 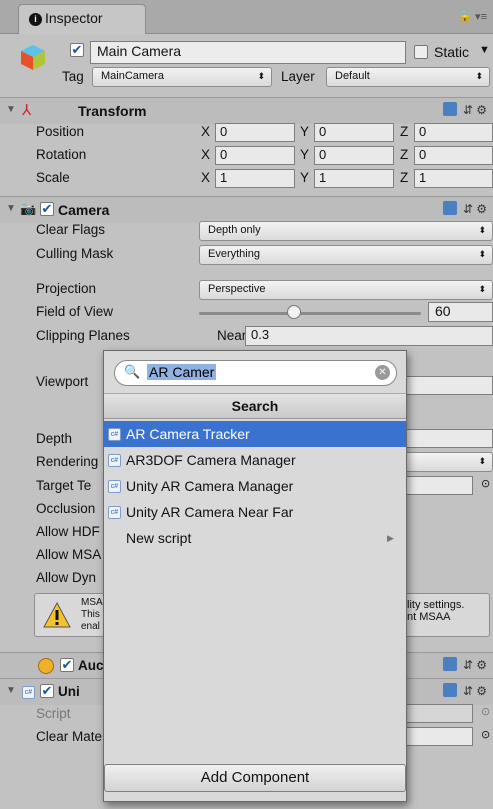 What do you see at coordinates (346, 231) in the screenshot?
I see `clear-flags-dropdown: Depth only ⬍` at bounding box center [346, 231].